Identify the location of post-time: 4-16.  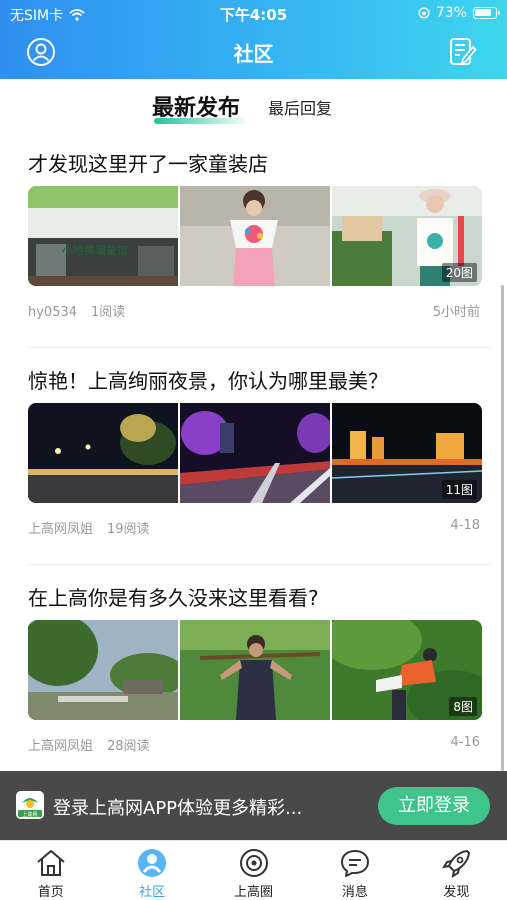
(465, 742).